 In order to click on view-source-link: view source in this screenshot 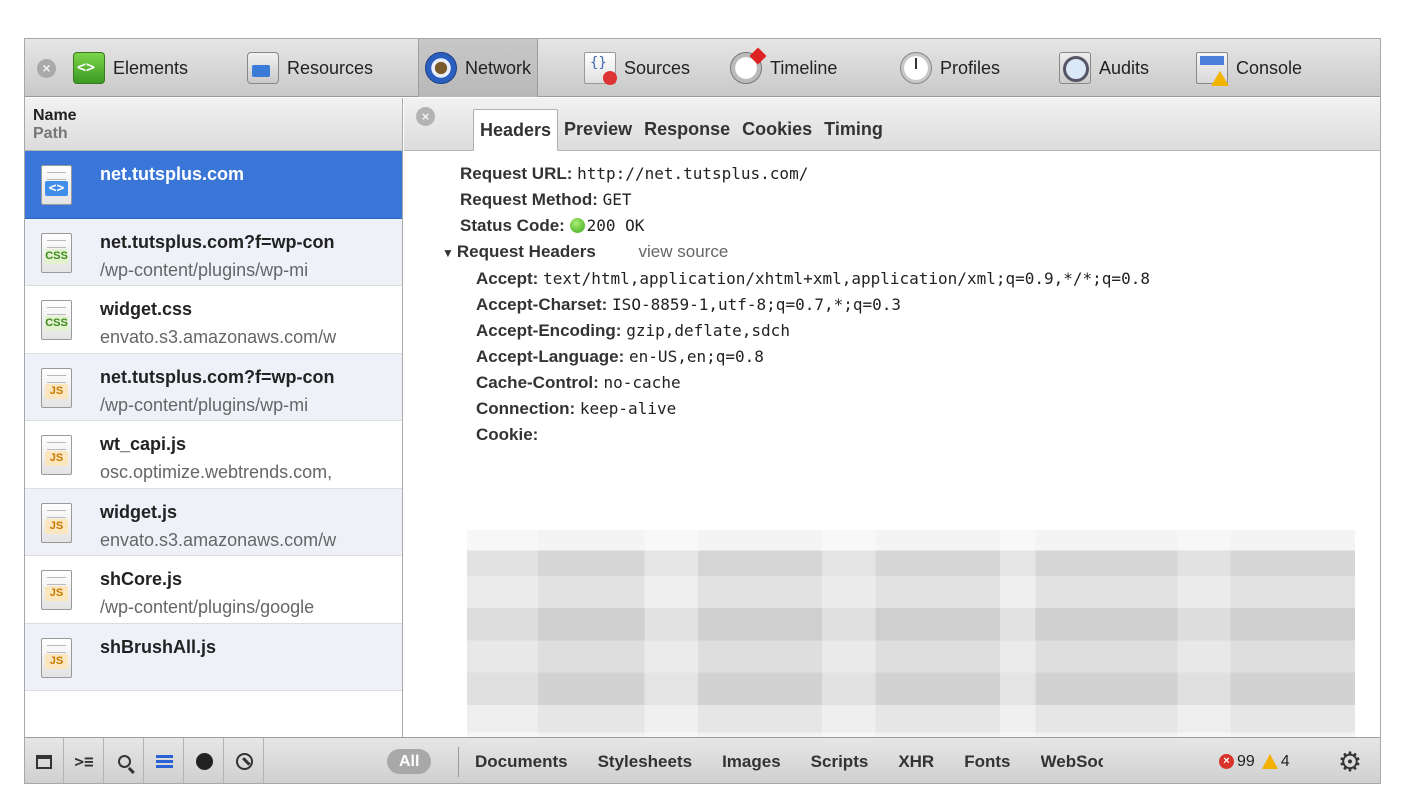, I will do `click(684, 251)`.